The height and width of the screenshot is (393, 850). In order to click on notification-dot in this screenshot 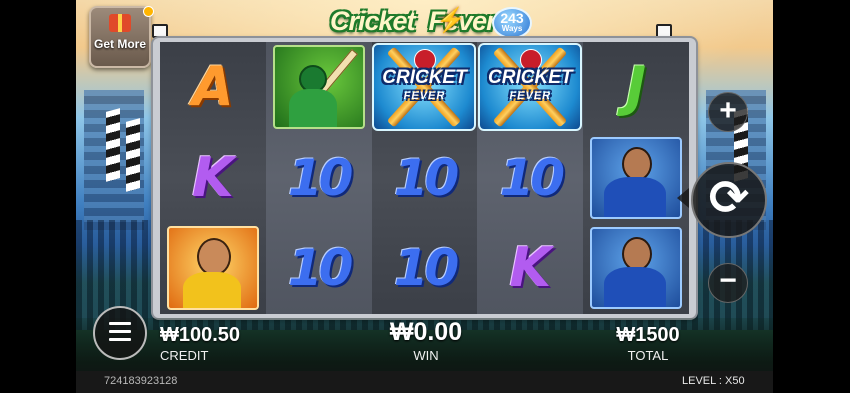, I will do `click(148, 11)`.